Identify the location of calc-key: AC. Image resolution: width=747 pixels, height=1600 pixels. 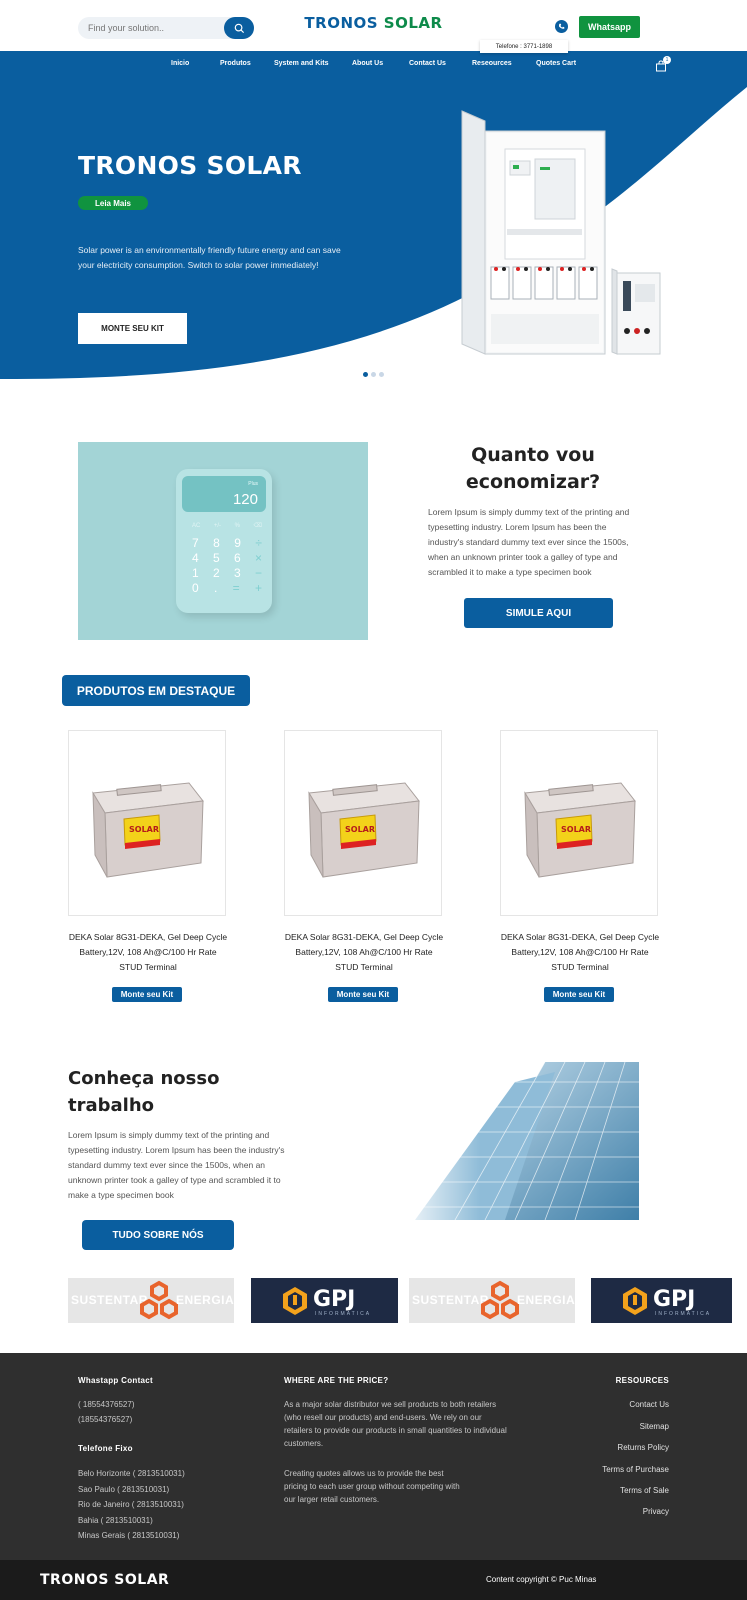
(196, 526).